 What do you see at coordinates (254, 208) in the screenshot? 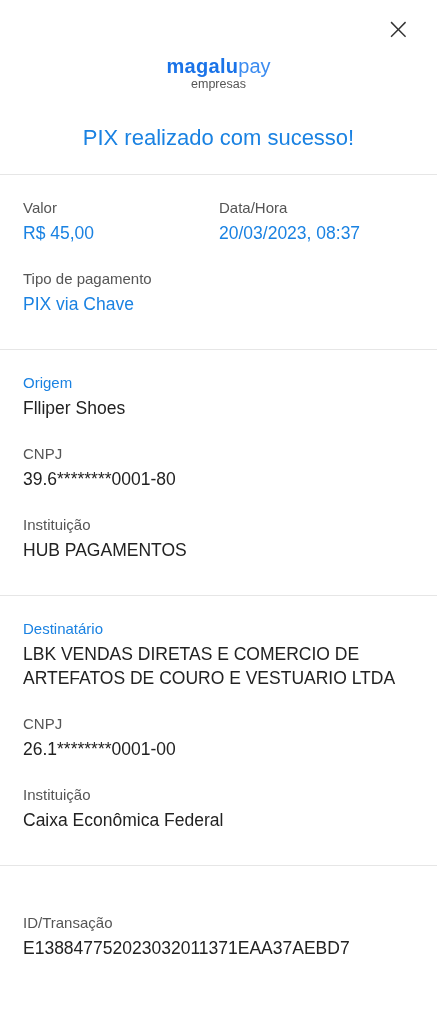
I see `field-label: Data/Hora` at bounding box center [254, 208].